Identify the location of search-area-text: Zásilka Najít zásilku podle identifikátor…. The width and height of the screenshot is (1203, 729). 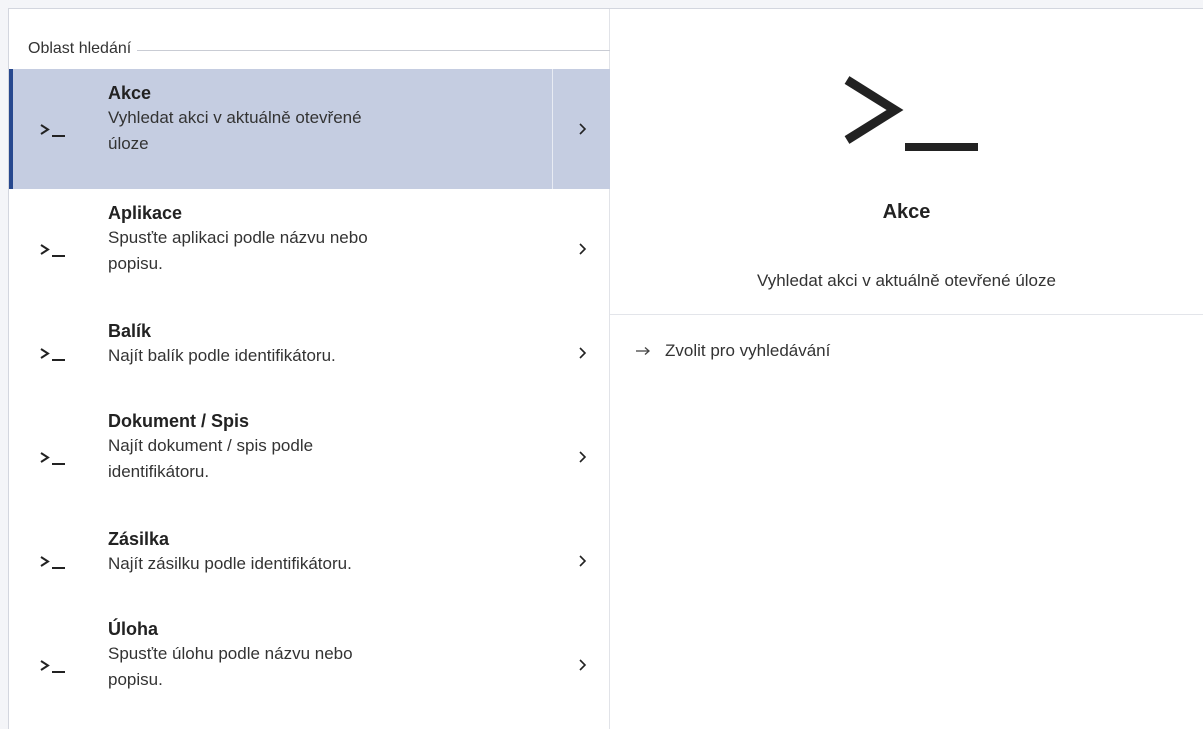
(308, 552).